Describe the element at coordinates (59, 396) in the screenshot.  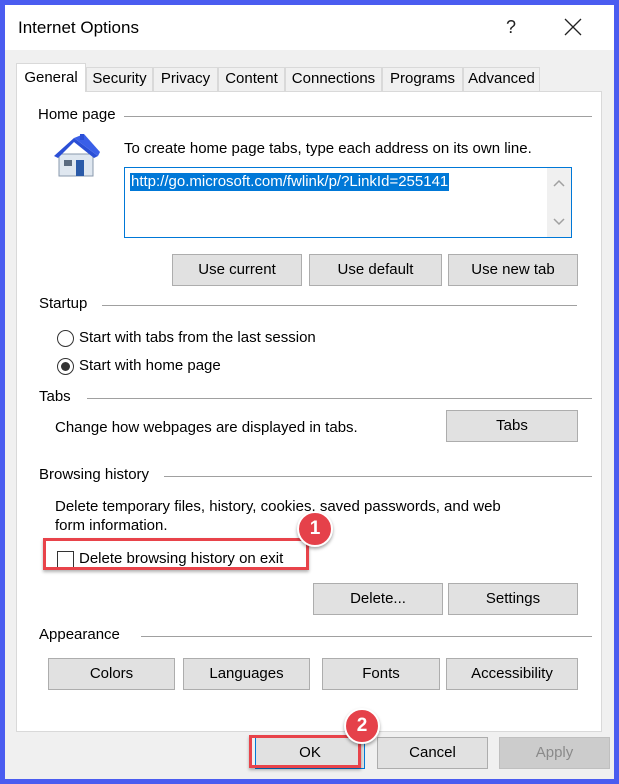
I see `tabs-group-label: Tabs` at that location.